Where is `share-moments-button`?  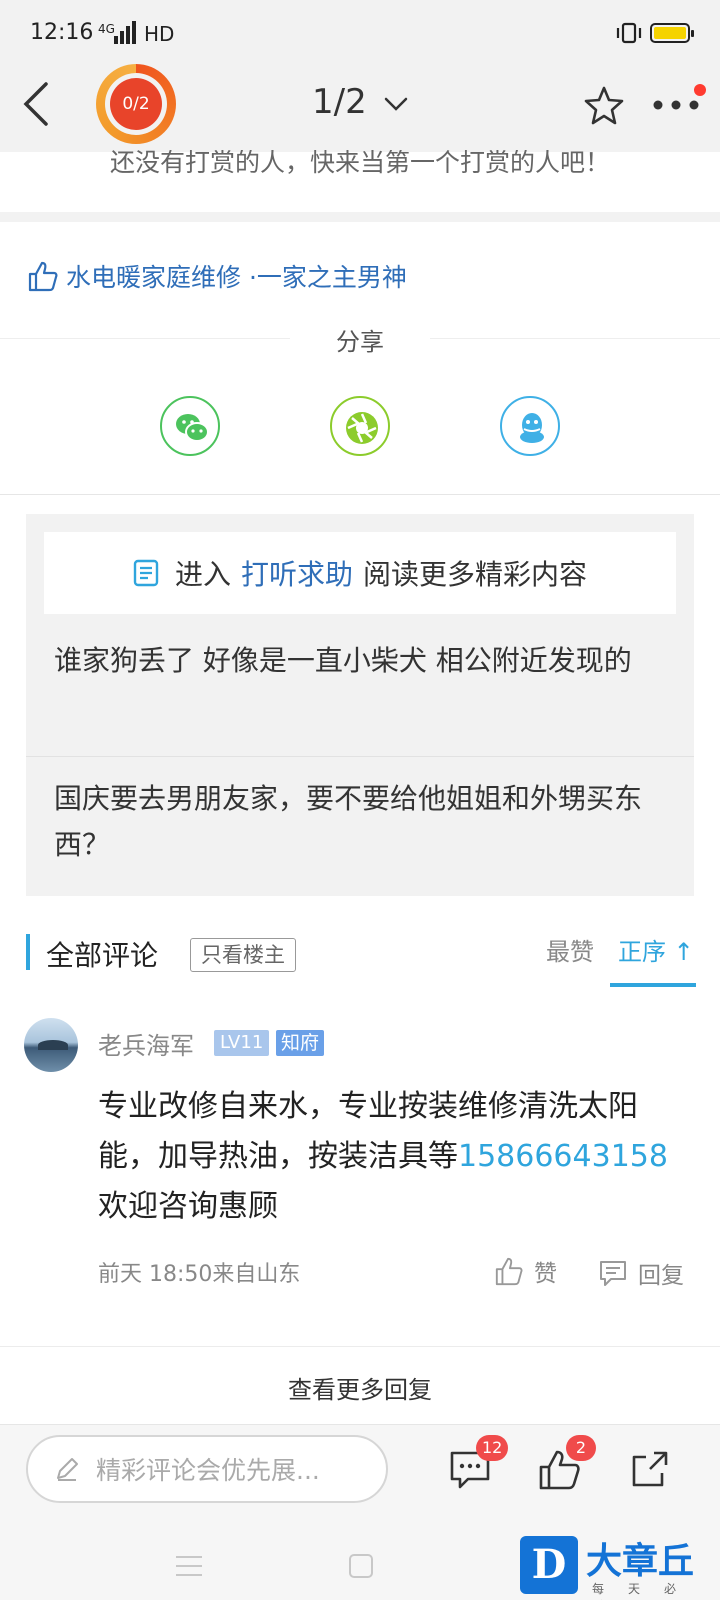
share-moments-button is located at coordinates (360, 426).